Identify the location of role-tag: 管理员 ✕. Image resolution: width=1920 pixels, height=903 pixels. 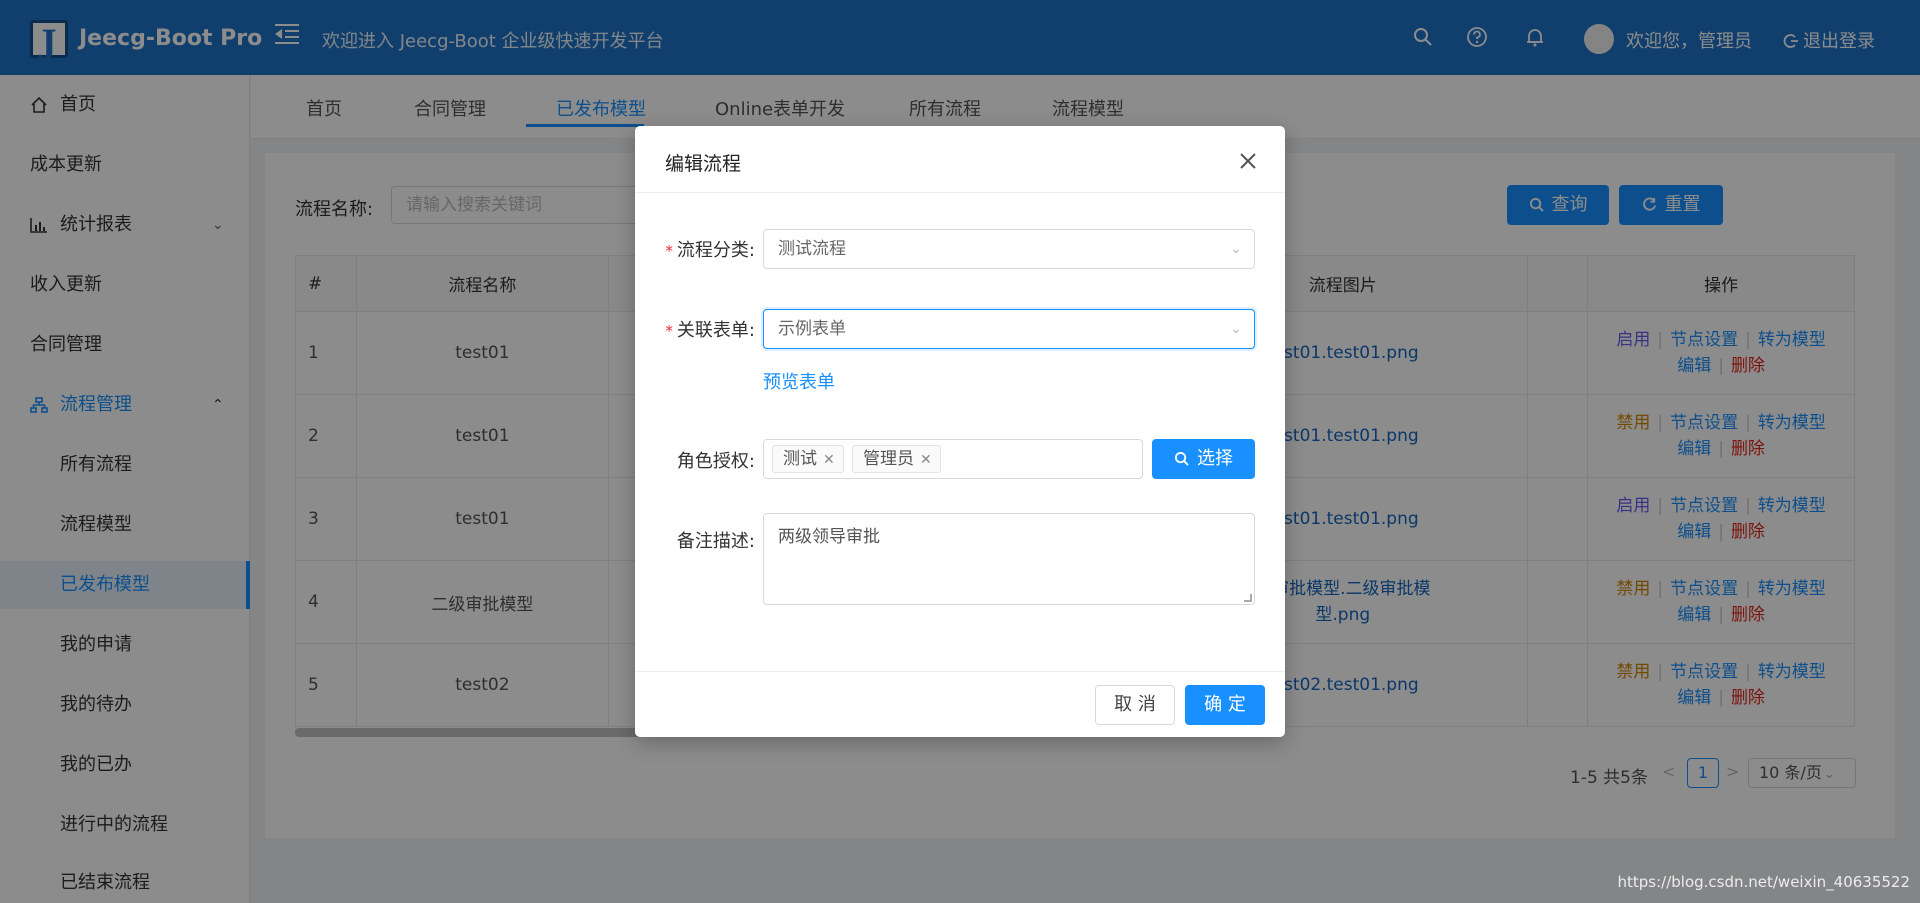
(896, 459).